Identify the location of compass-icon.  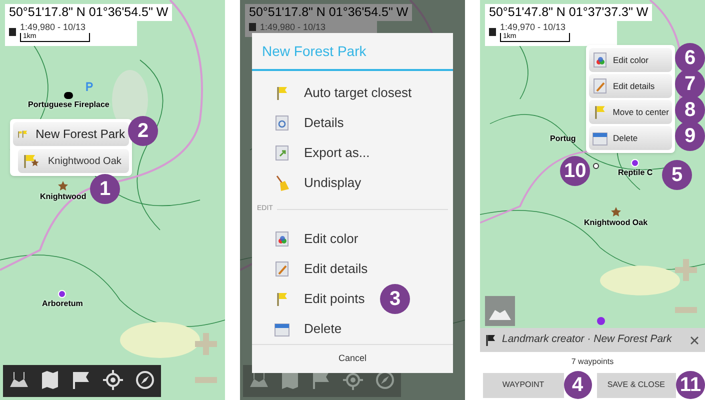
(145, 380).